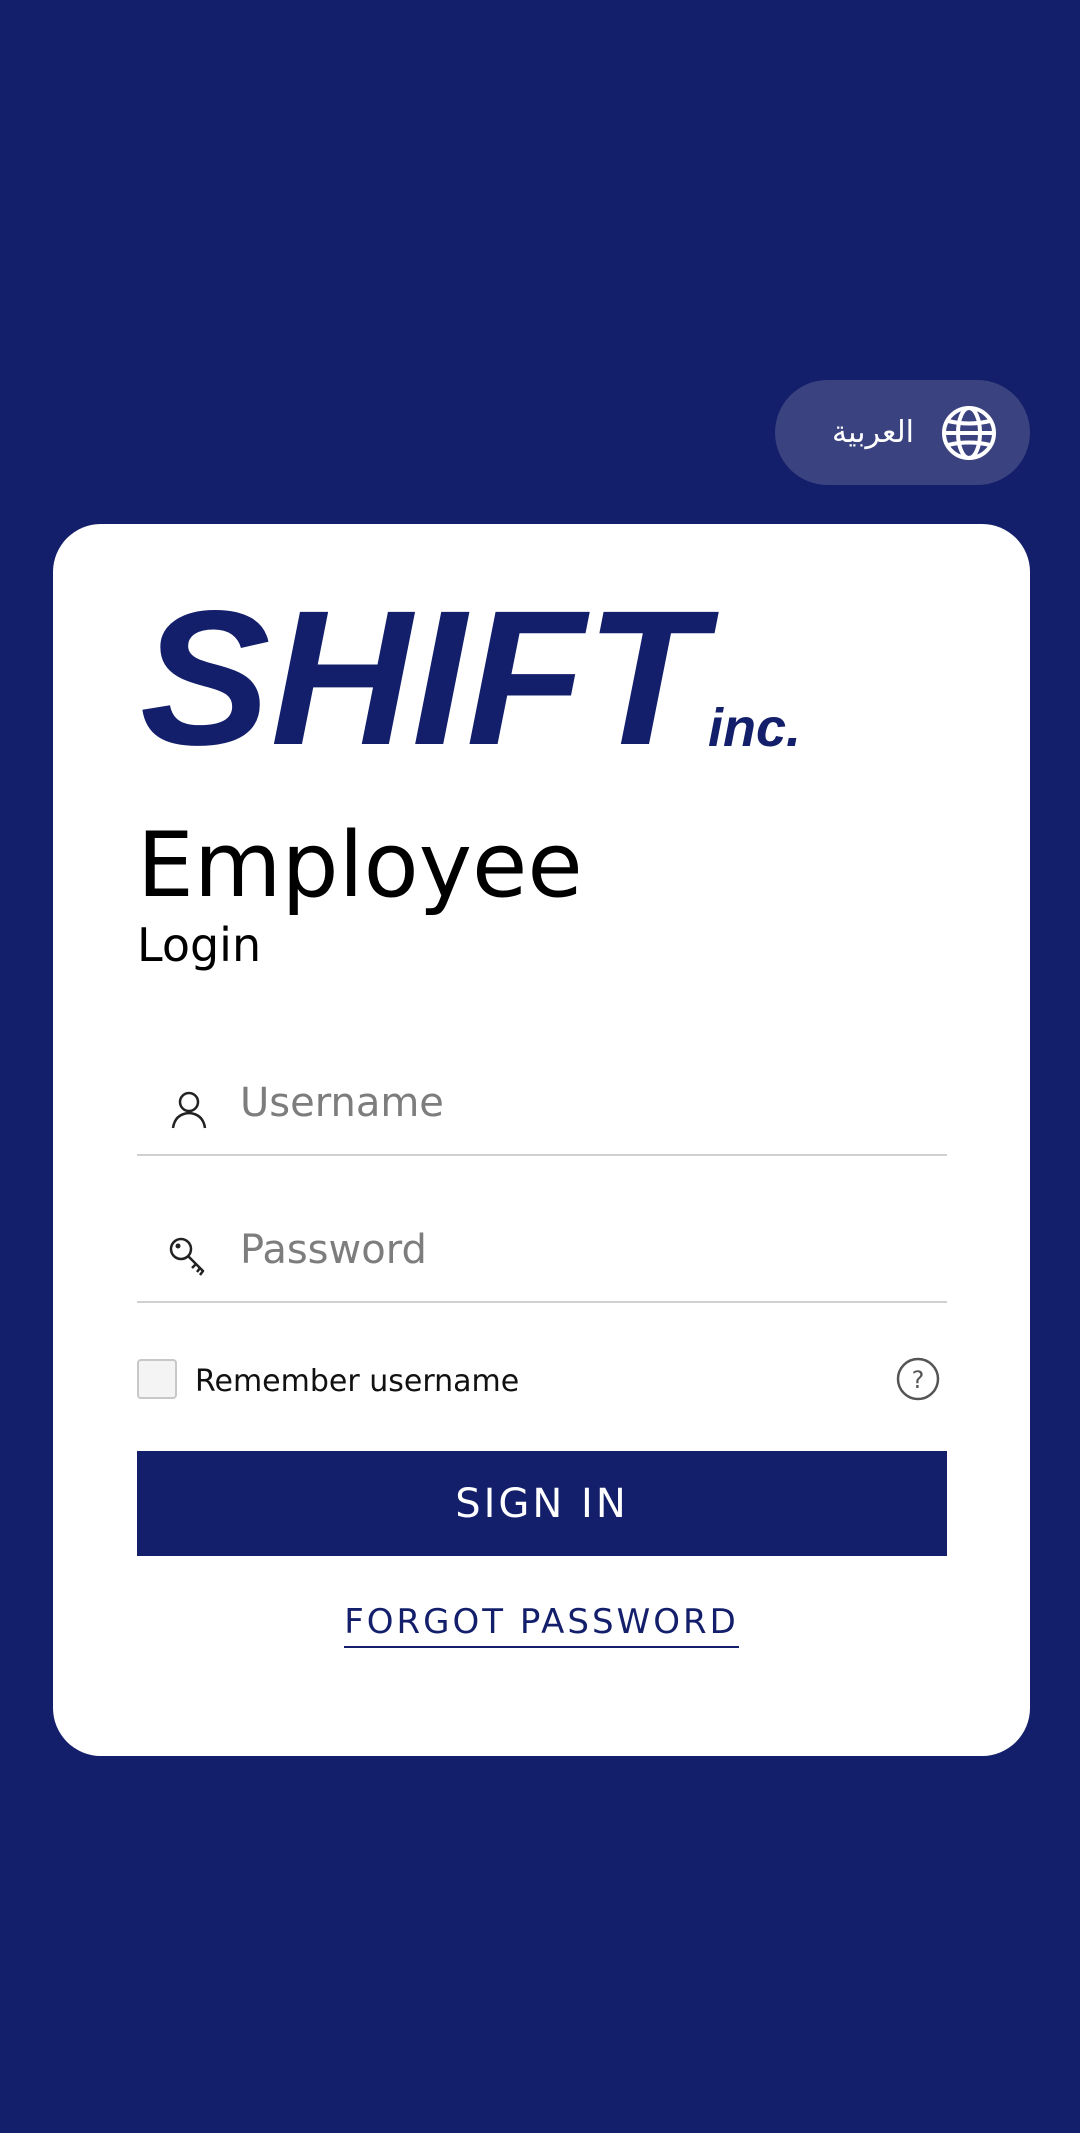  I want to click on forgot-password-row: FORGOT PASSWORD, so click(541, 1625).